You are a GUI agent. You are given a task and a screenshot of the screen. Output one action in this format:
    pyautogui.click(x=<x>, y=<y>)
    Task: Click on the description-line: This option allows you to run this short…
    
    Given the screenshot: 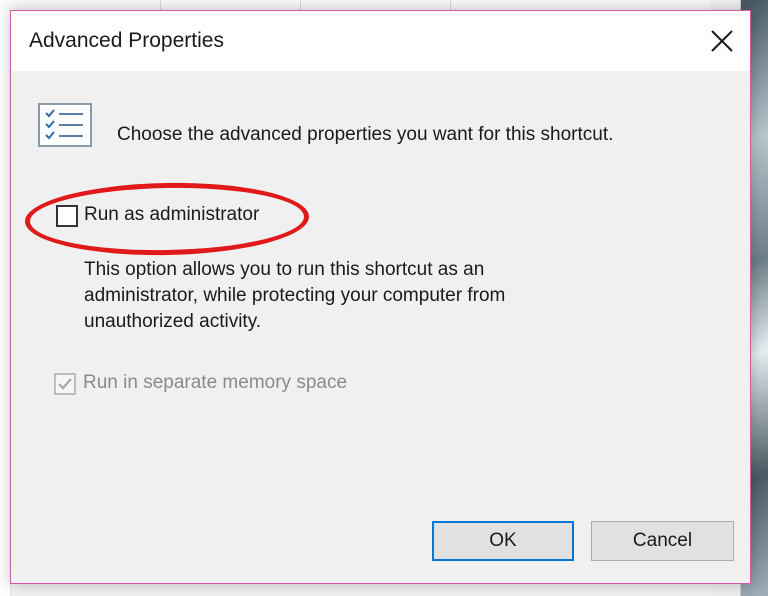 What is the action you would take?
    pyautogui.click(x=284, y=269)
    